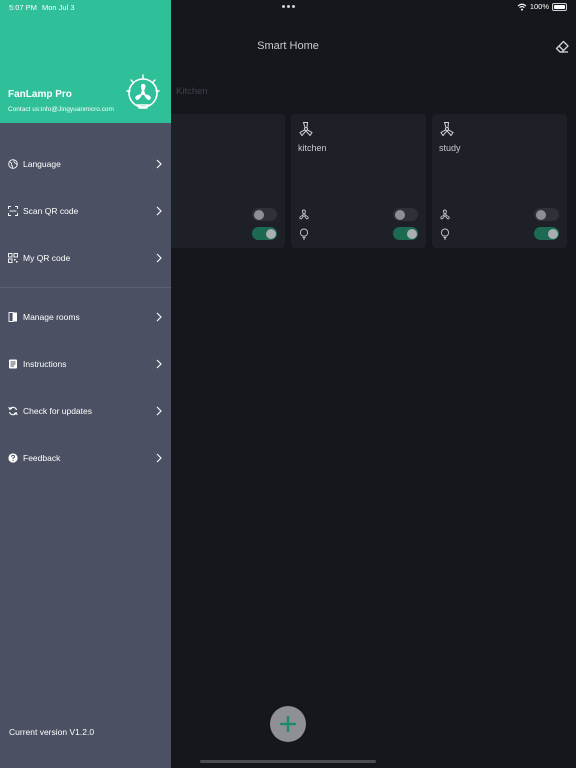  I want to click on menu-item-label: Check for updates, so click(57, 411).